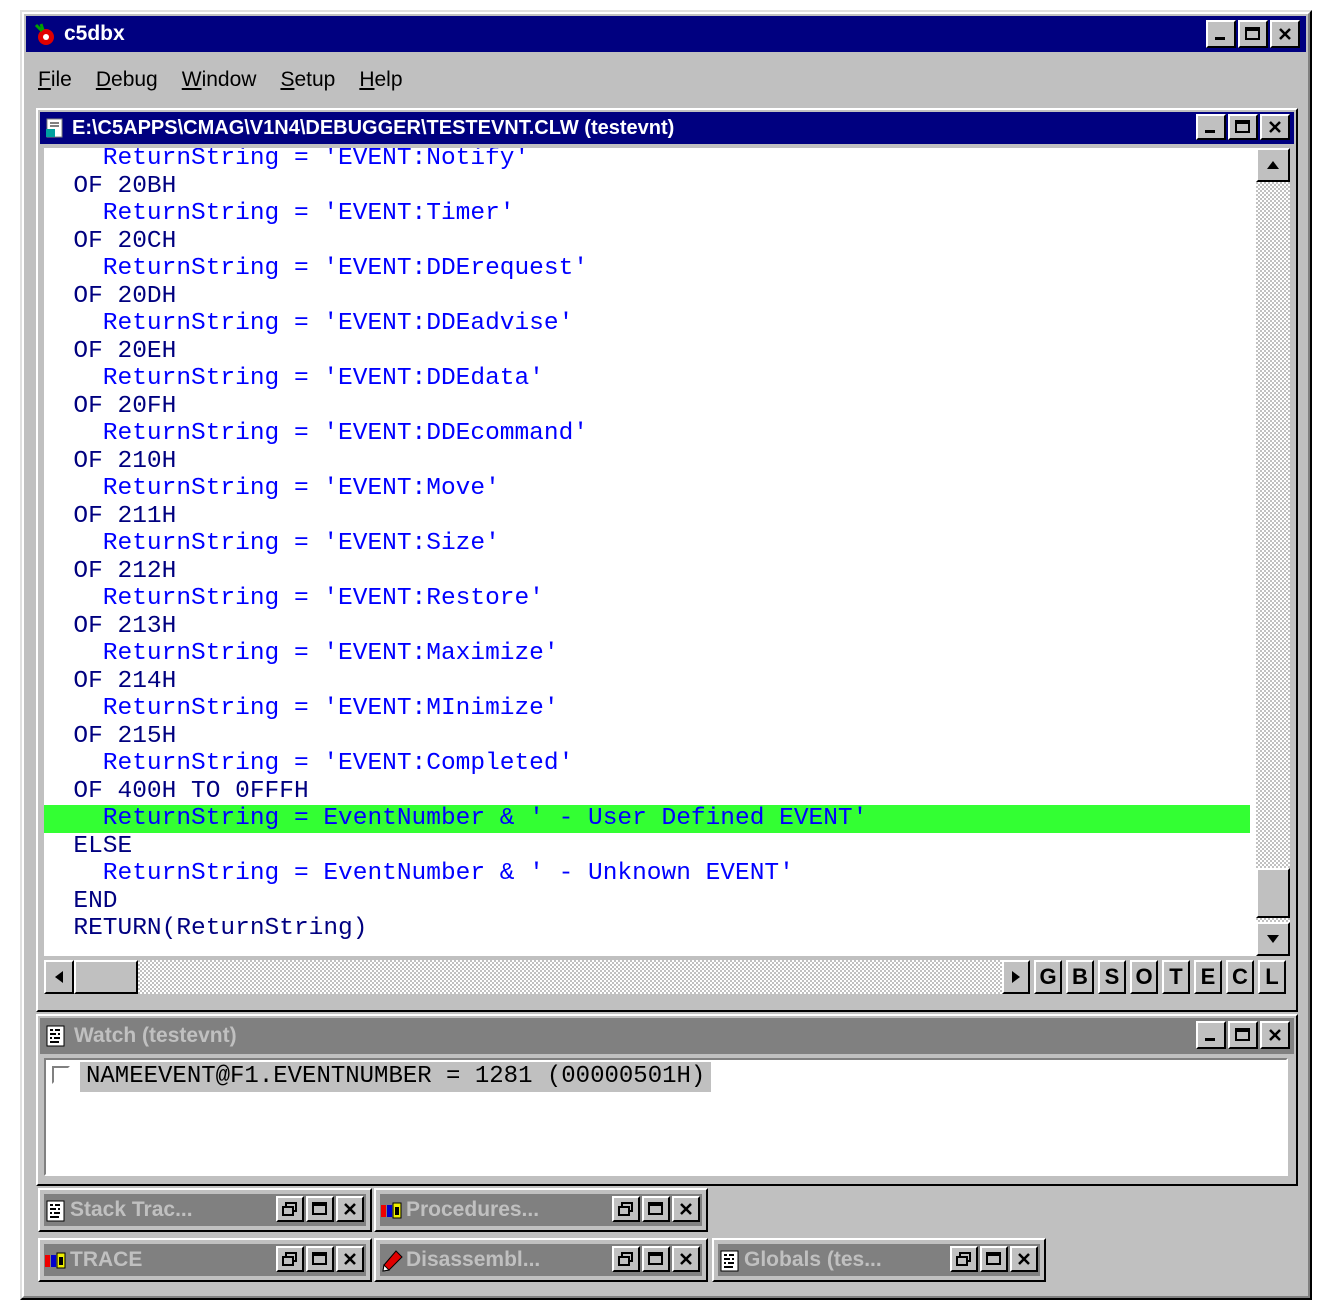  What do you see at coordinates (667, 1036) in the screenshot?
I see `watch-title-bar: Watch (testevnt)` at bounding box center [667, 1036].